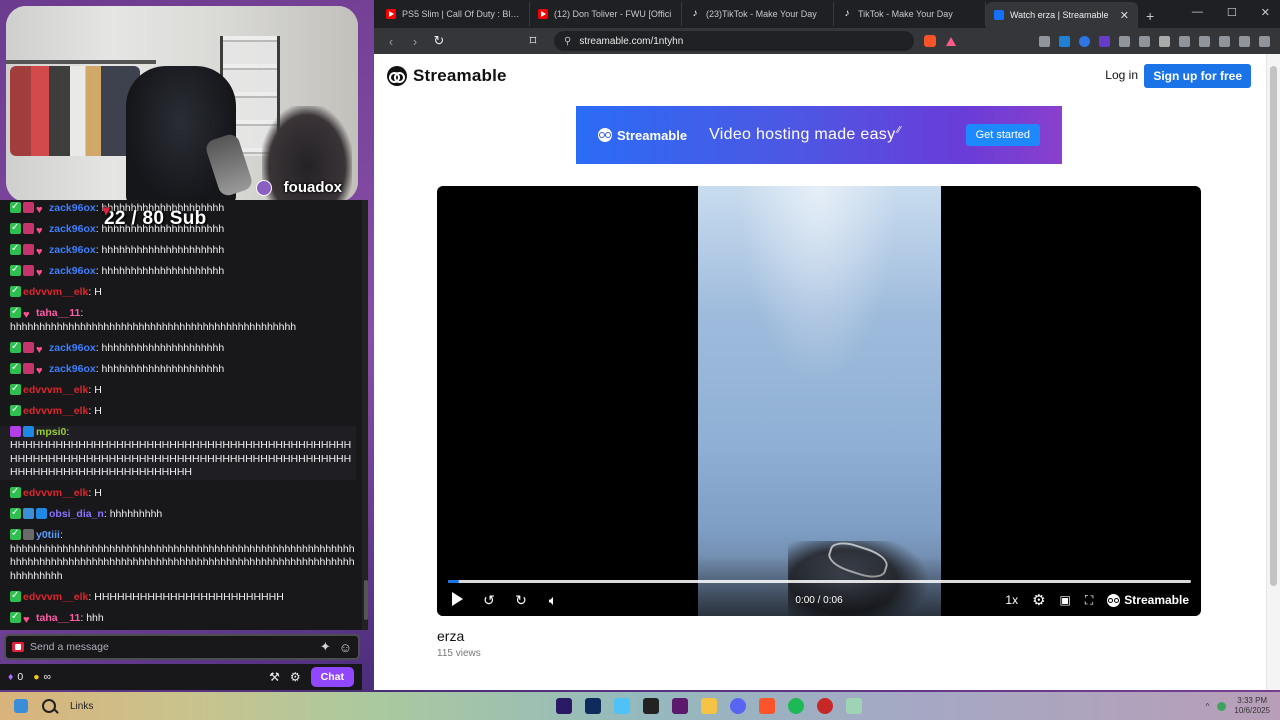 The image size is (1280, 720). What do you see at coordinates (1197, 76) in the screenshot?
I see `signup-button: Sign up for free` at bounding box center [1197, 76].